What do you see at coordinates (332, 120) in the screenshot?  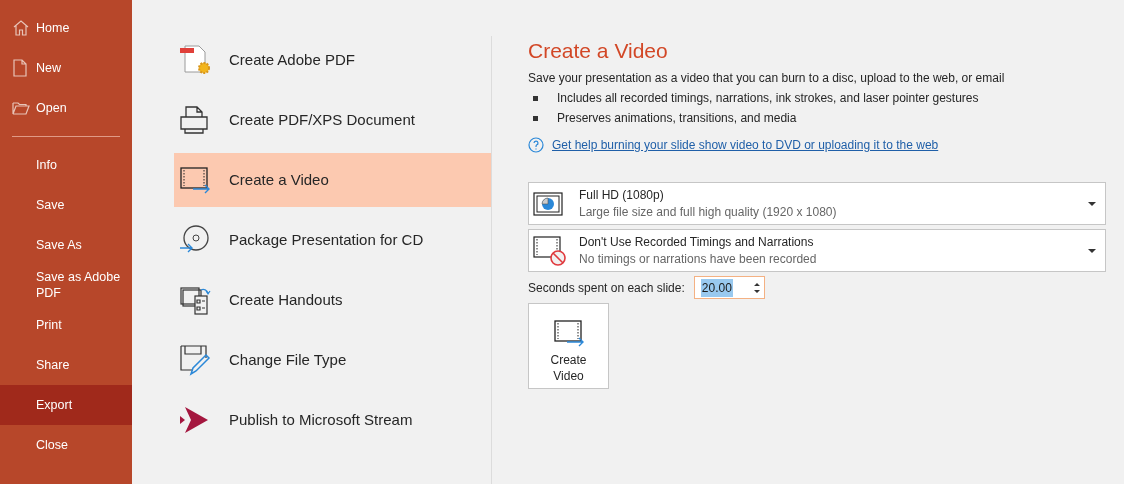 I see `export-option: Create PDF/XPS Document` at bounding box center [332, 120].